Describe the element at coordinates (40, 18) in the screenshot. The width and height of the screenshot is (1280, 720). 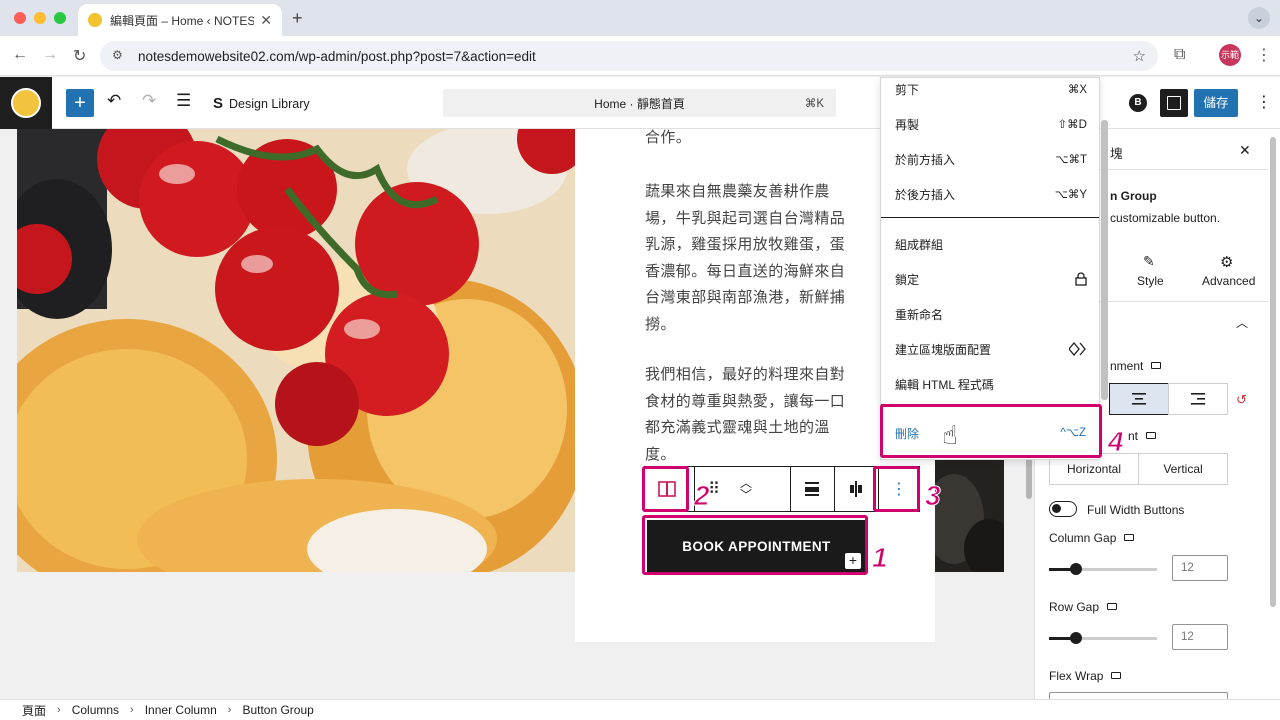
I see `minimize-window-button` at that location.